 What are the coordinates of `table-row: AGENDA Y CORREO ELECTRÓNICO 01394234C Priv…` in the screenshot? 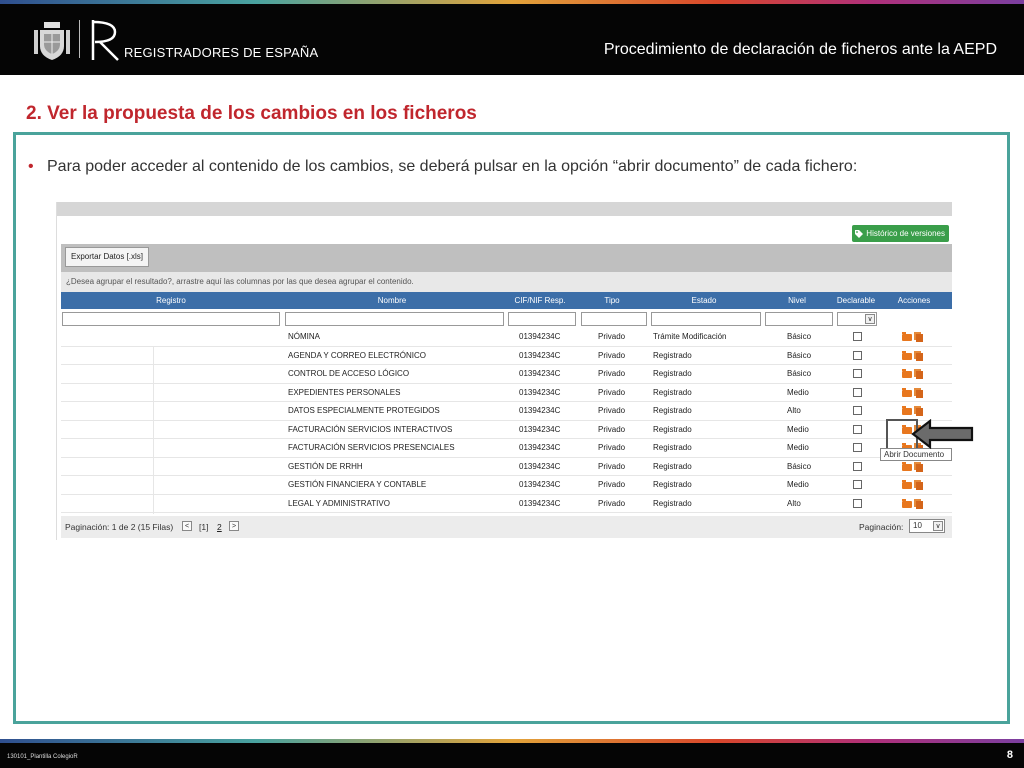 It's located at (506, 356).